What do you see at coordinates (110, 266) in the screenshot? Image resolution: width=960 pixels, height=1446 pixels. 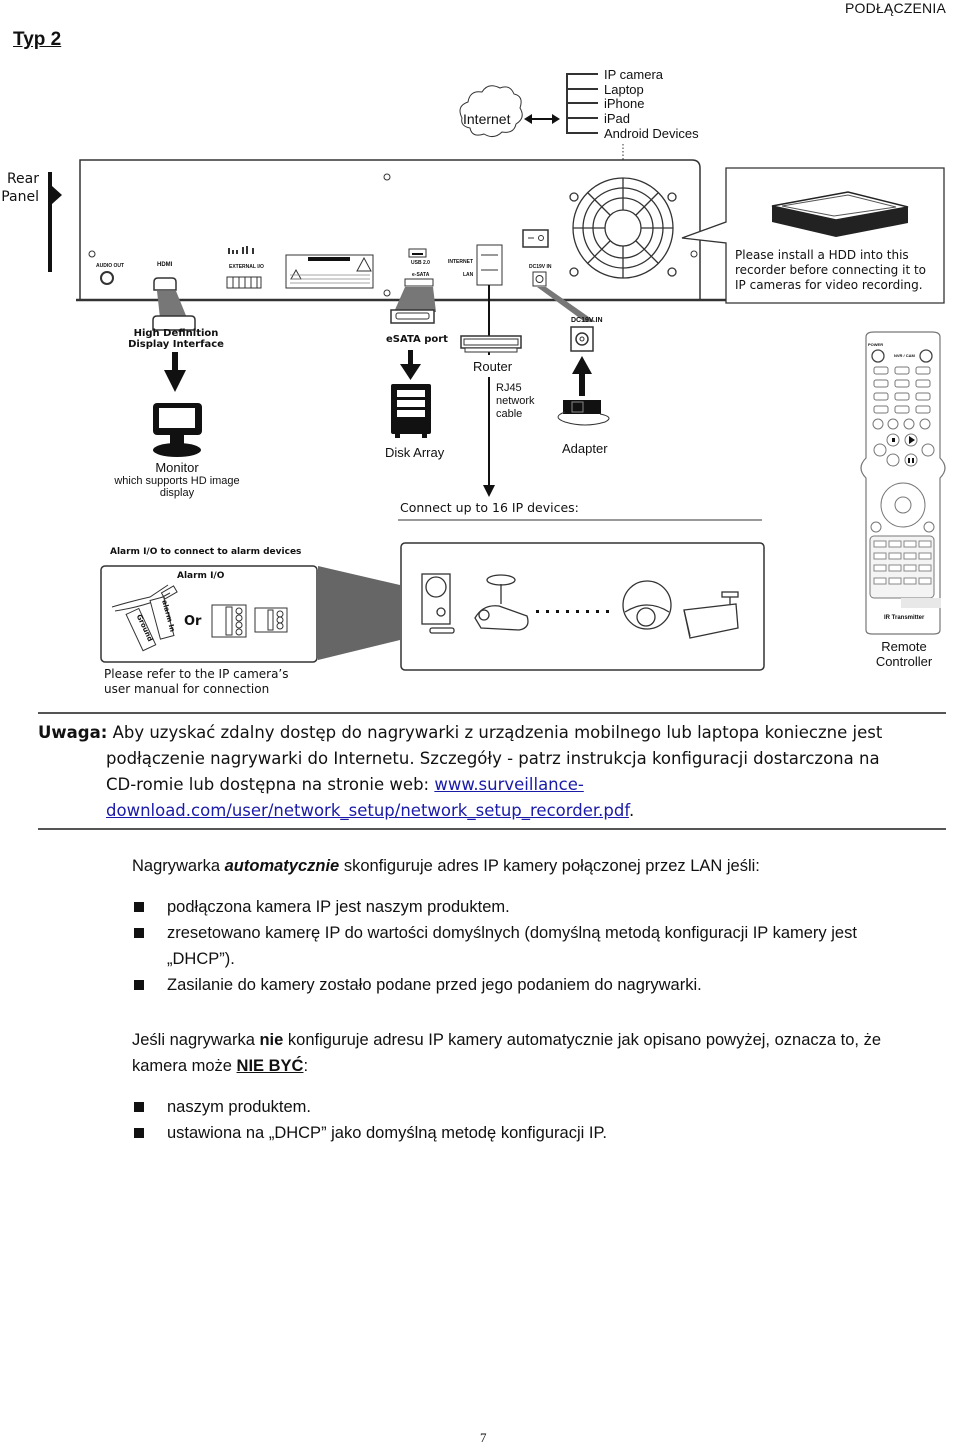 I see `port-label-audio: AUDIO OUT` at bounding box center [110, 266].